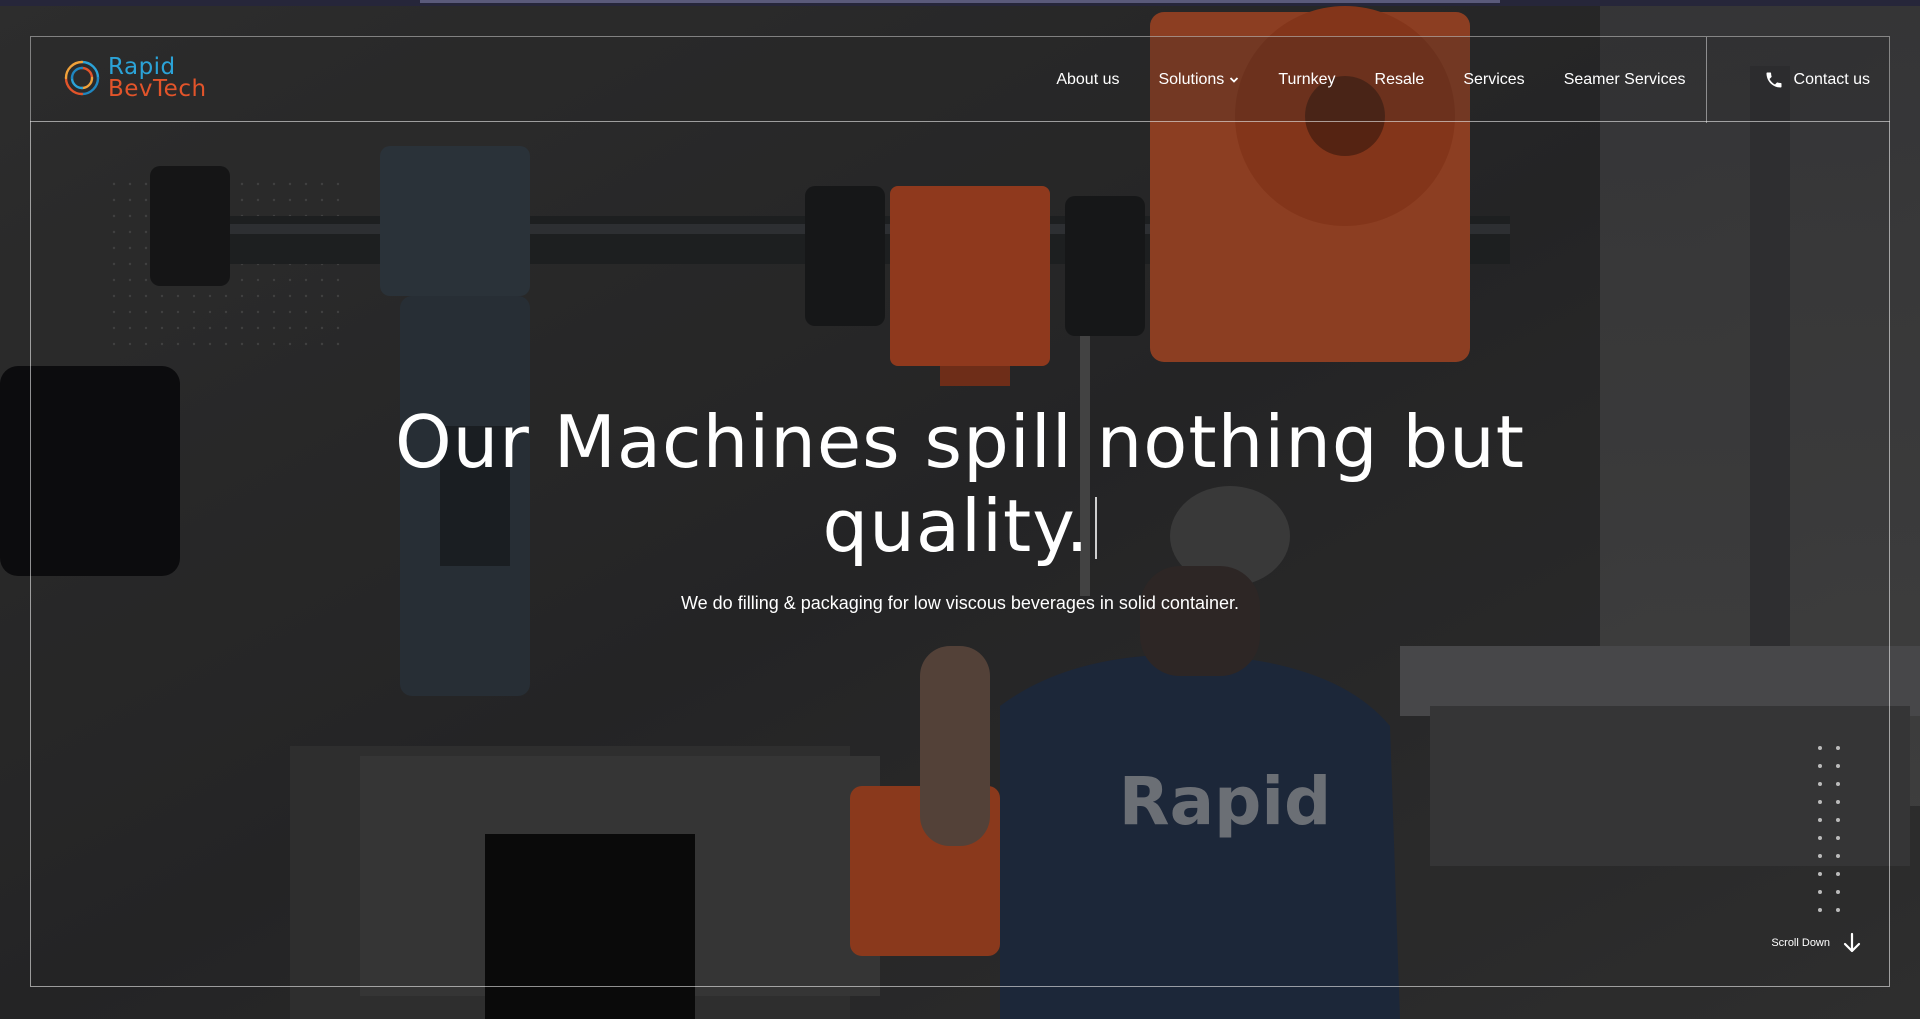  Describe the element at coordinates (1774, 80) in the screenshot. I see `phone-icon` at that location.